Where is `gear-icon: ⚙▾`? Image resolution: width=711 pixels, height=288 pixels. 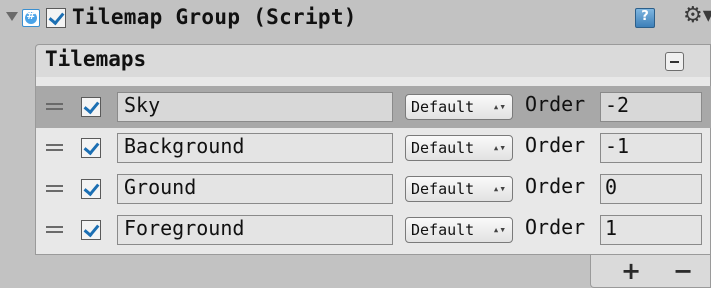
gear-icon: ⚙▾ is located at coordinates (697, 16).